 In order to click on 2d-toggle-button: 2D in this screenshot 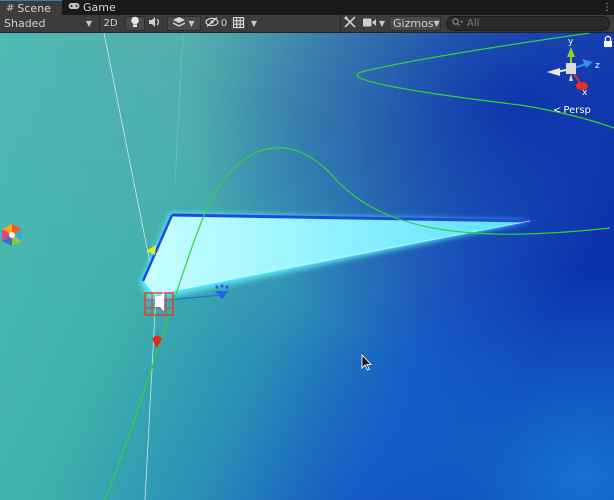, I will do `click(110, 23)`.